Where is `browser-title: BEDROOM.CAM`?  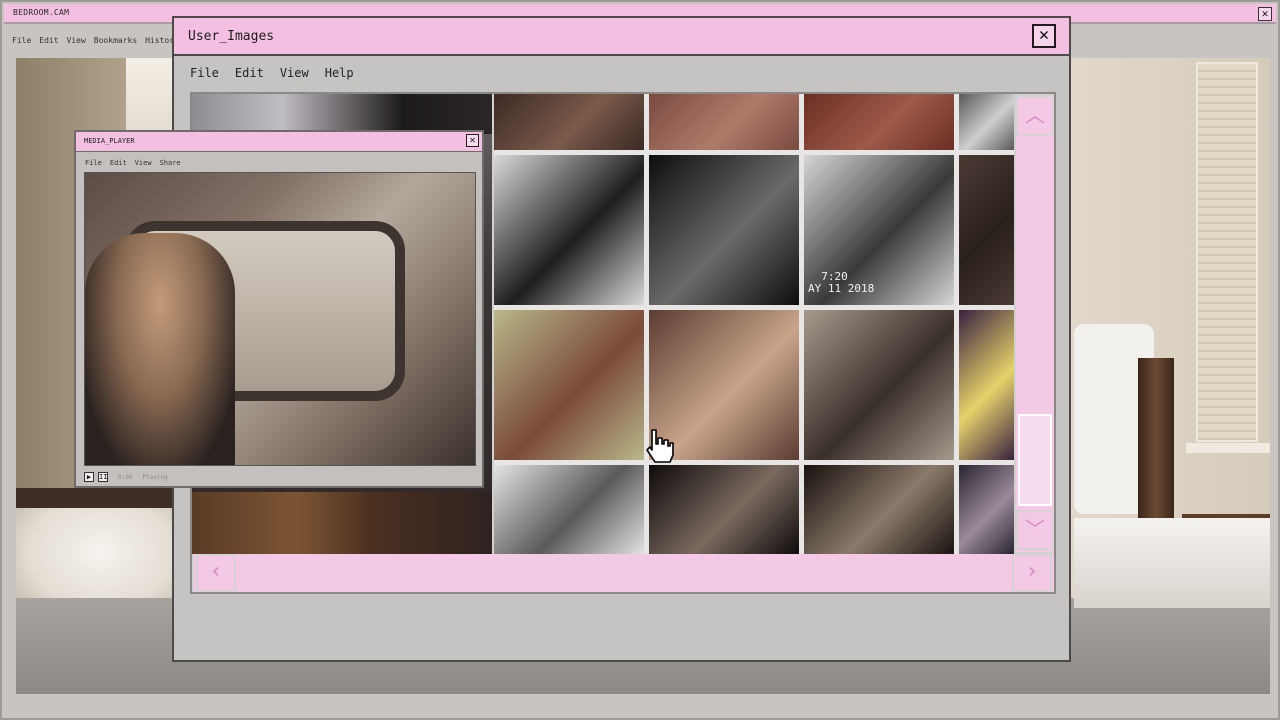
browser-title: BEDROOM.CAM is located at coordinates (41, 12).